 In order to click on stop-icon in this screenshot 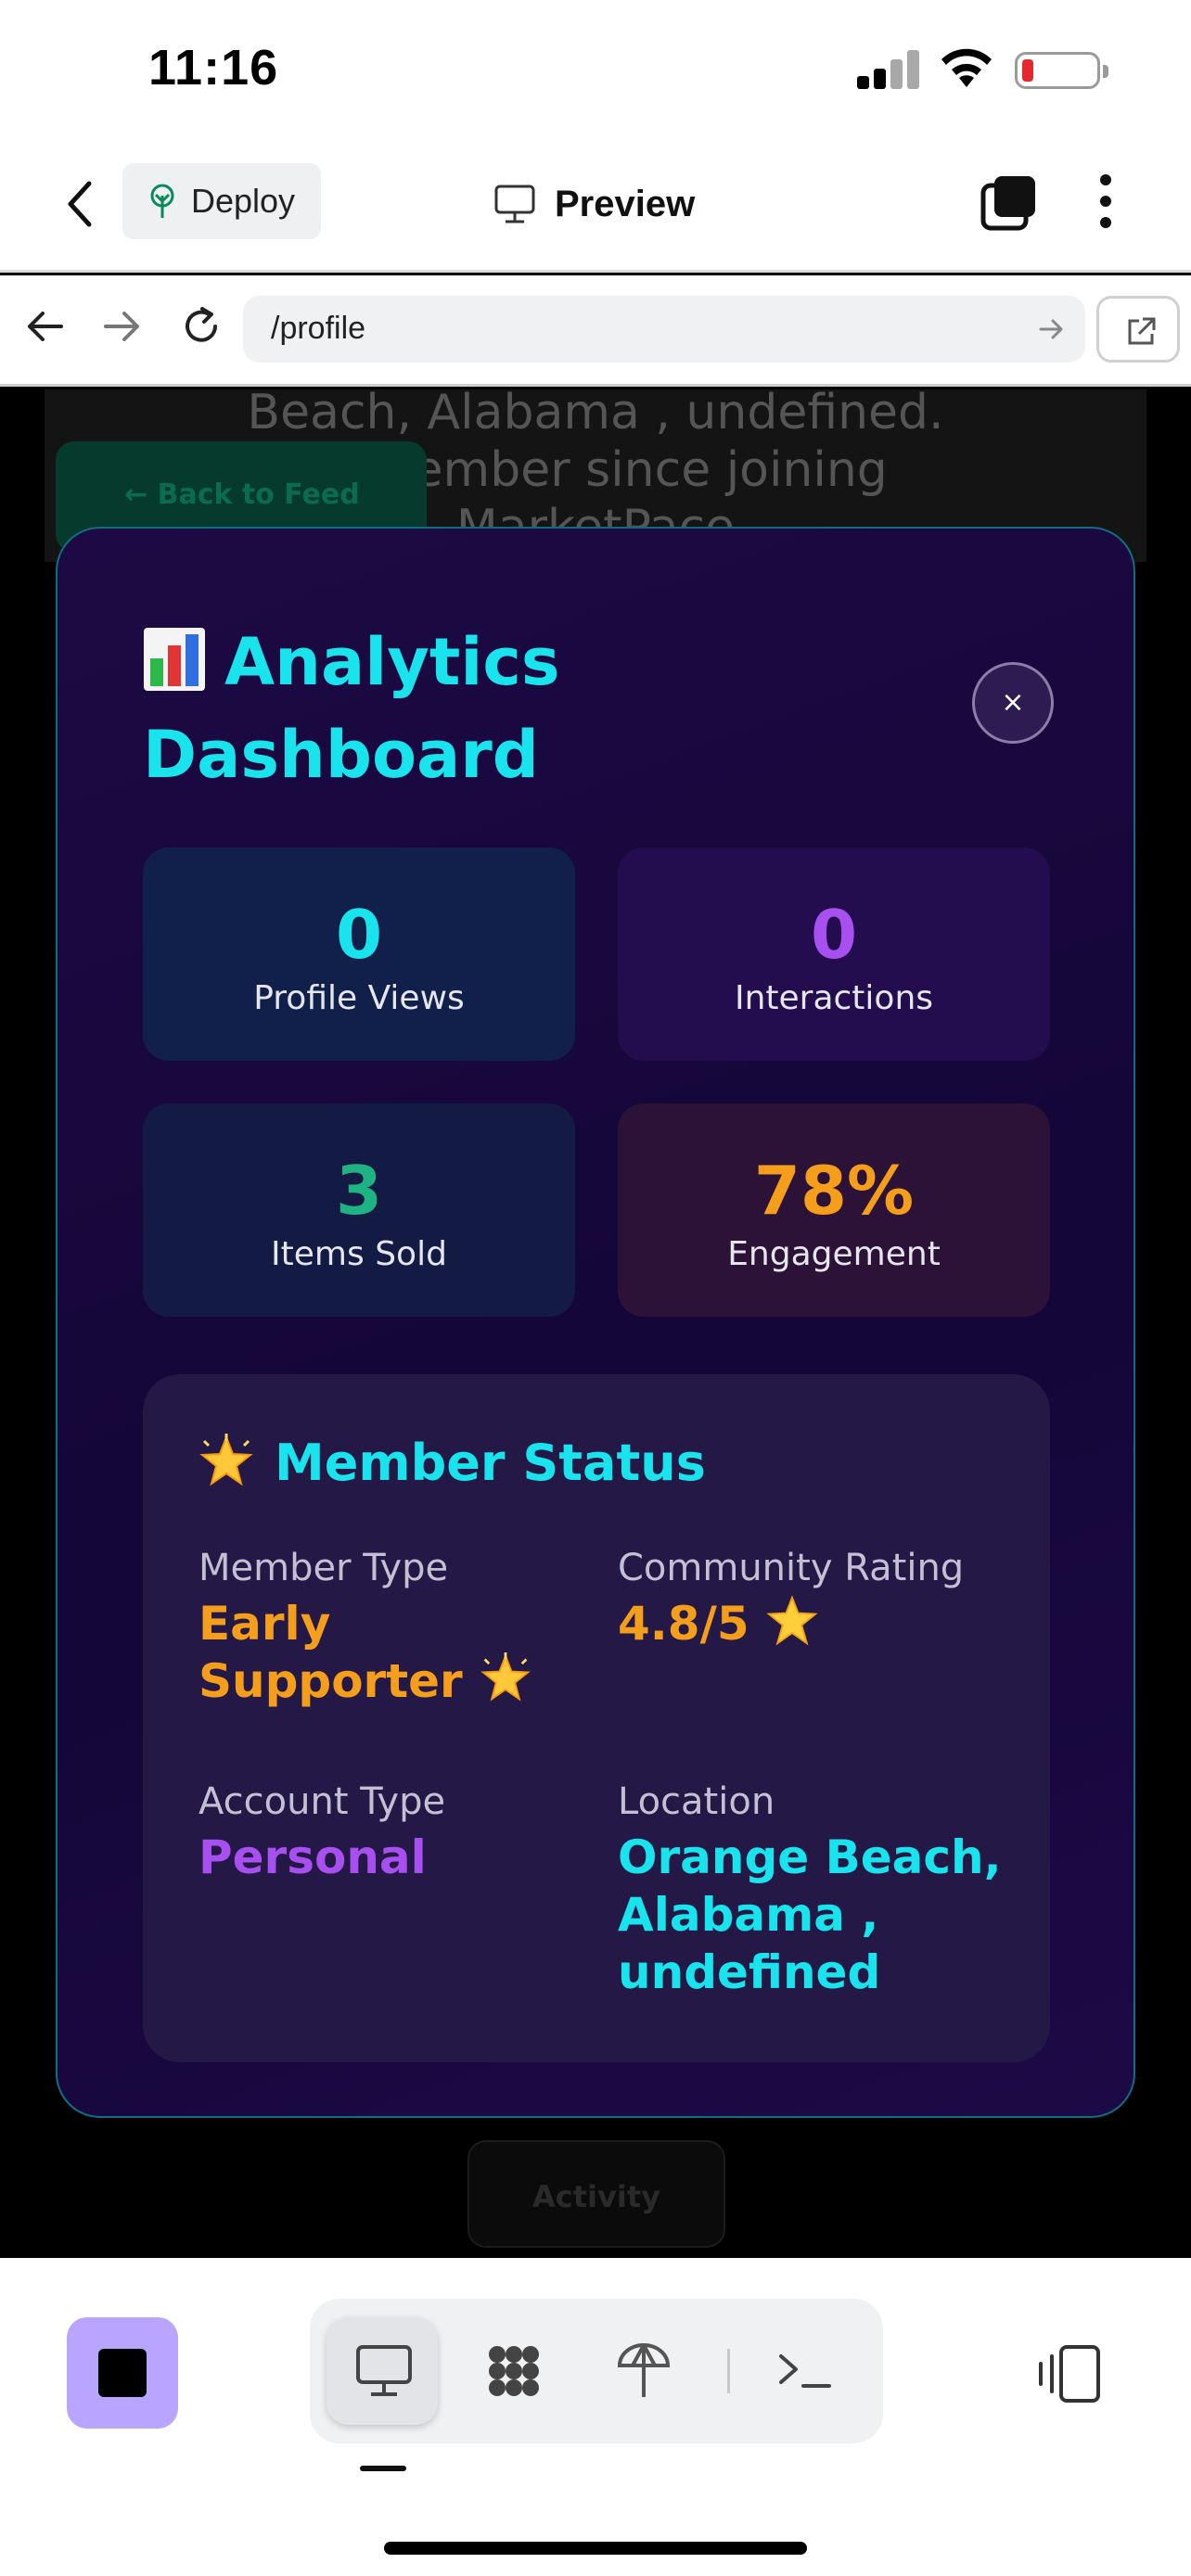, I will do `click(122, 2373)`.